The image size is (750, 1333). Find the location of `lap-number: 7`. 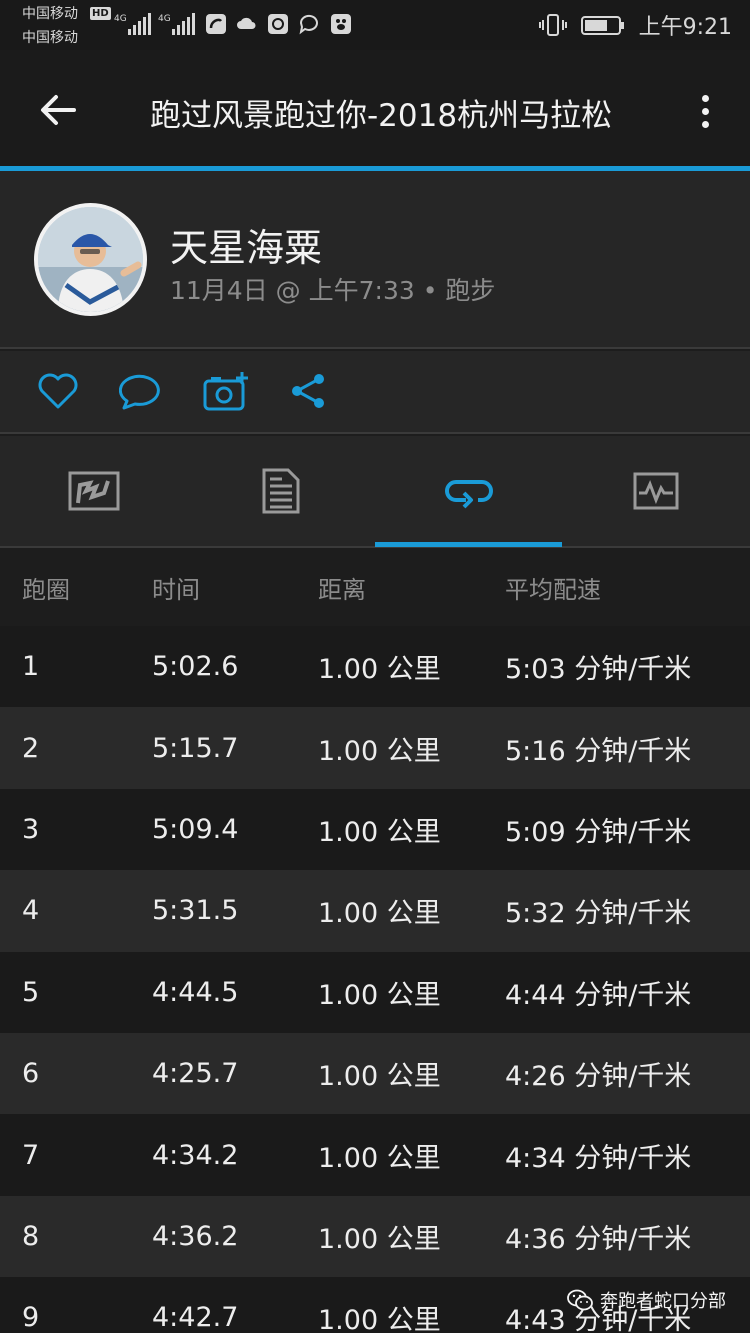

lap-number: 7 is located at coordinates (31, 1155).